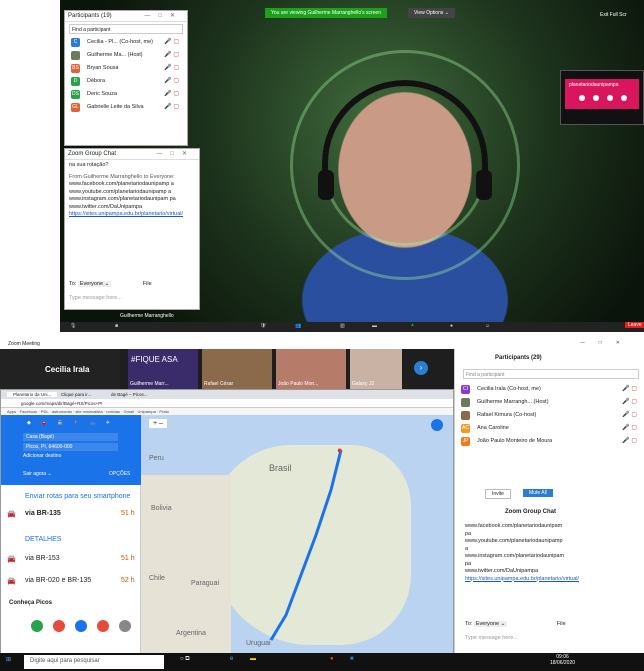 The image size is (644, 671). What do you see at coordinates (231, 659) in the screenshot?
I see `edge-icon: e` at bounding box center [231, 659].